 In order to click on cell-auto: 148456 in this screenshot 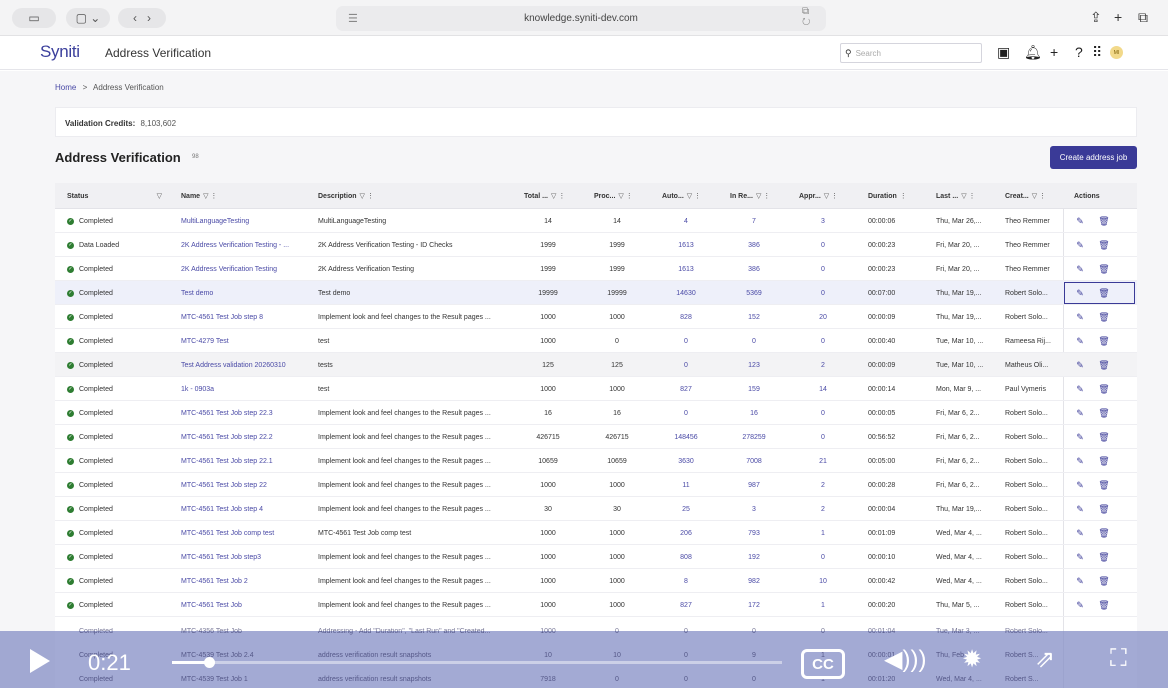, I will do `click(686, 437)`.